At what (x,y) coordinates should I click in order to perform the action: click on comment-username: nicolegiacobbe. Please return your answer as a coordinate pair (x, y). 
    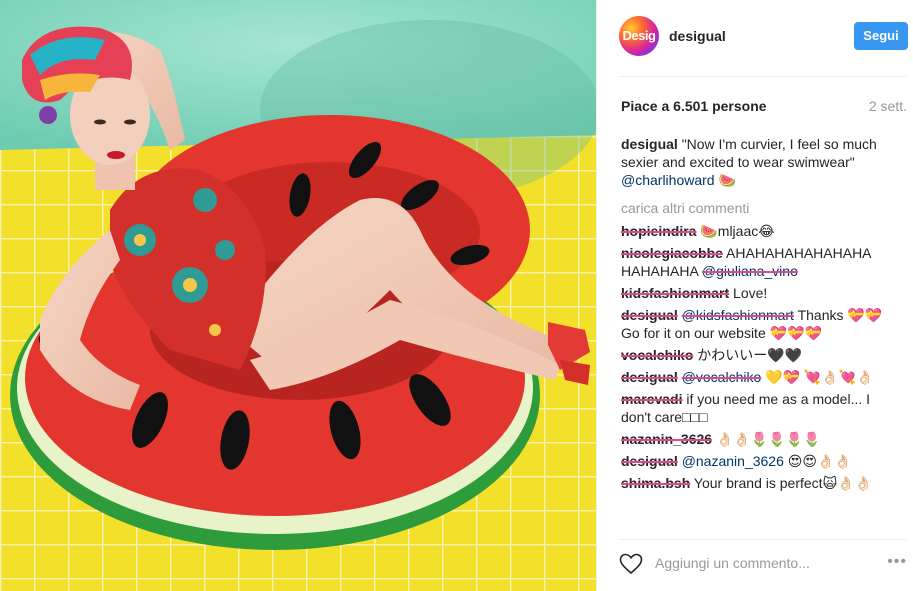
    Looking at the image, I should click on (672, 253).